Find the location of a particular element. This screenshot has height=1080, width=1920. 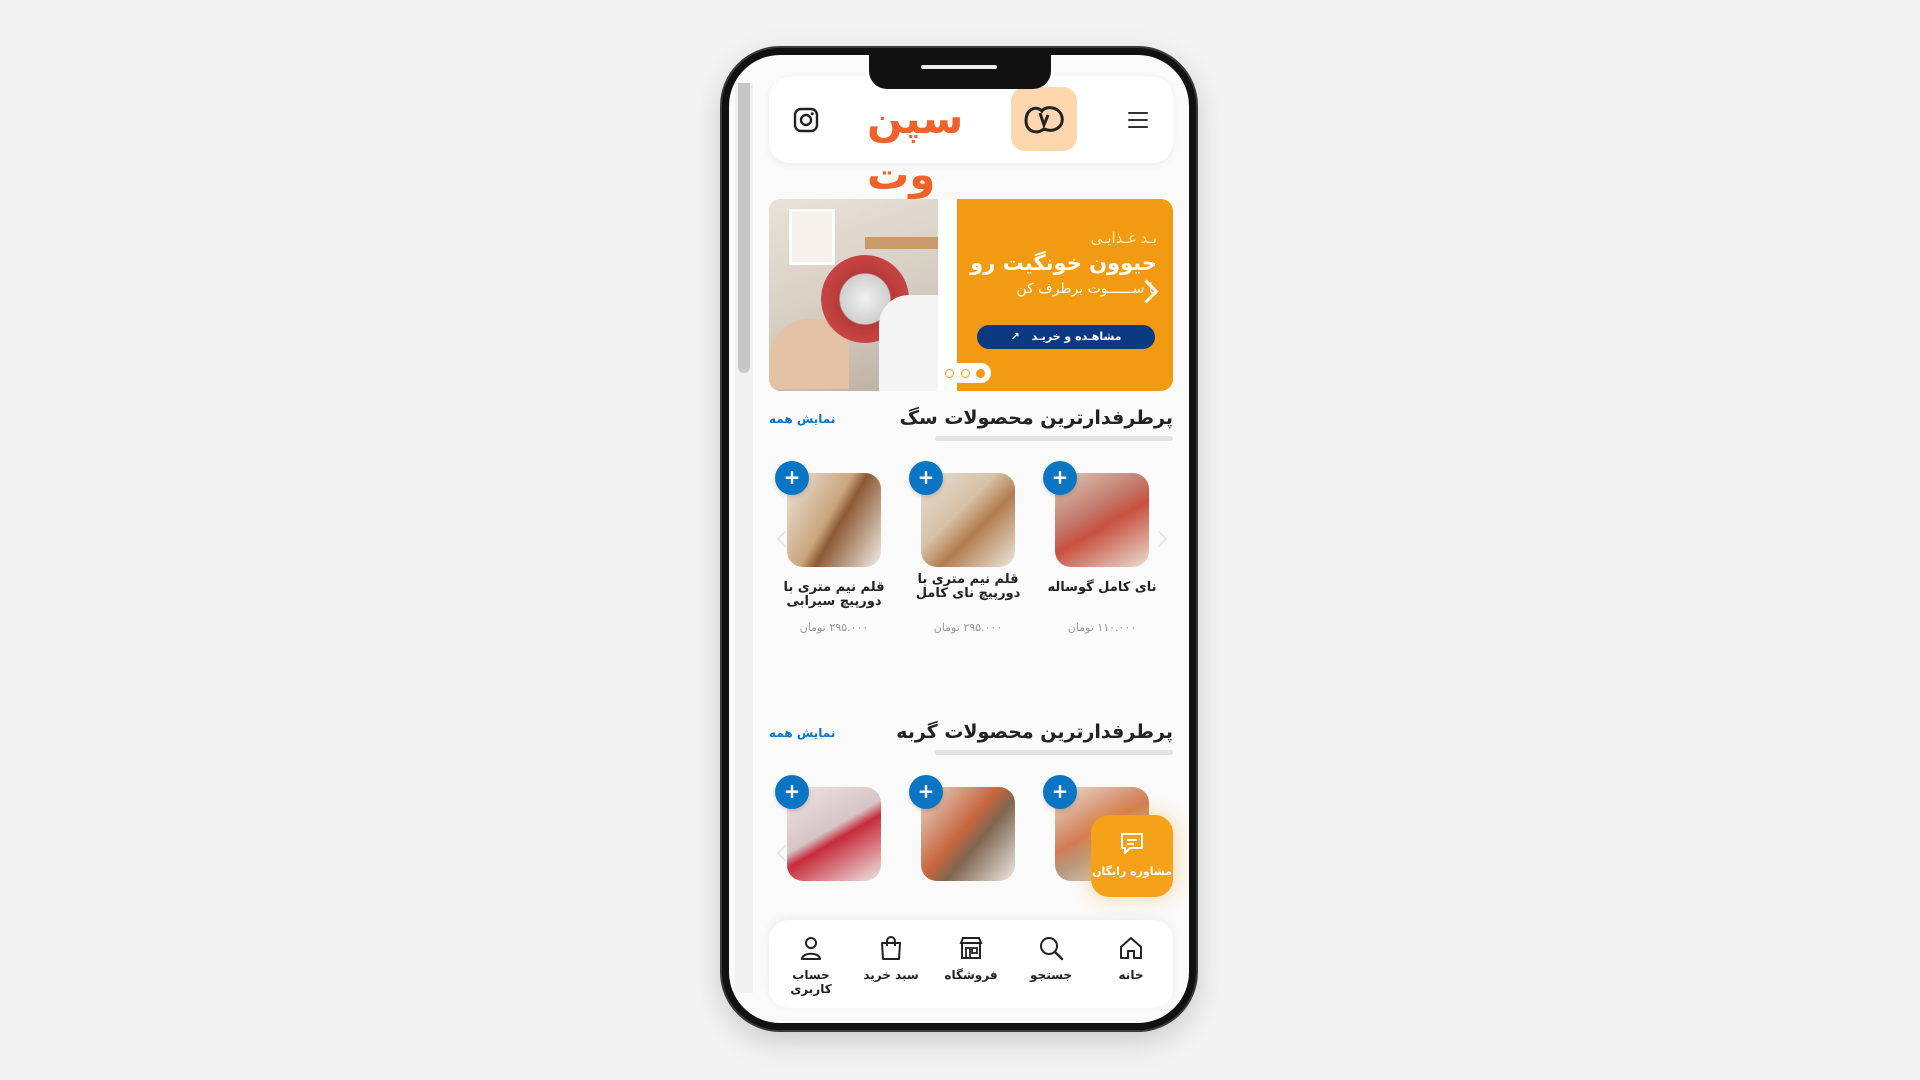

nav-store: فروشگاه is located at coordinates (971, 965).